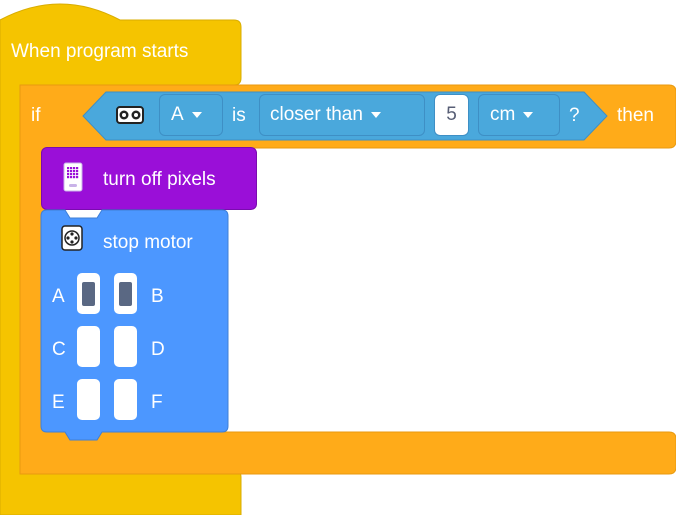  I want to click on port-letter-e: E, so click(58, 402).